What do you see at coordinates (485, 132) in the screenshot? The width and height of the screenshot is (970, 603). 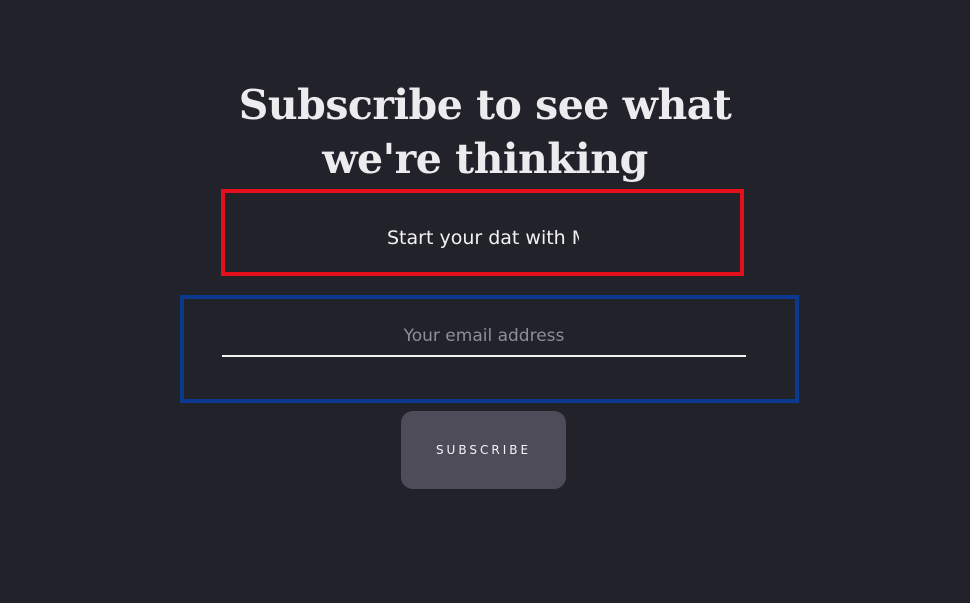 I see `page-title: Subscribe to see what we're thinking` at bounding box center [485, 132].